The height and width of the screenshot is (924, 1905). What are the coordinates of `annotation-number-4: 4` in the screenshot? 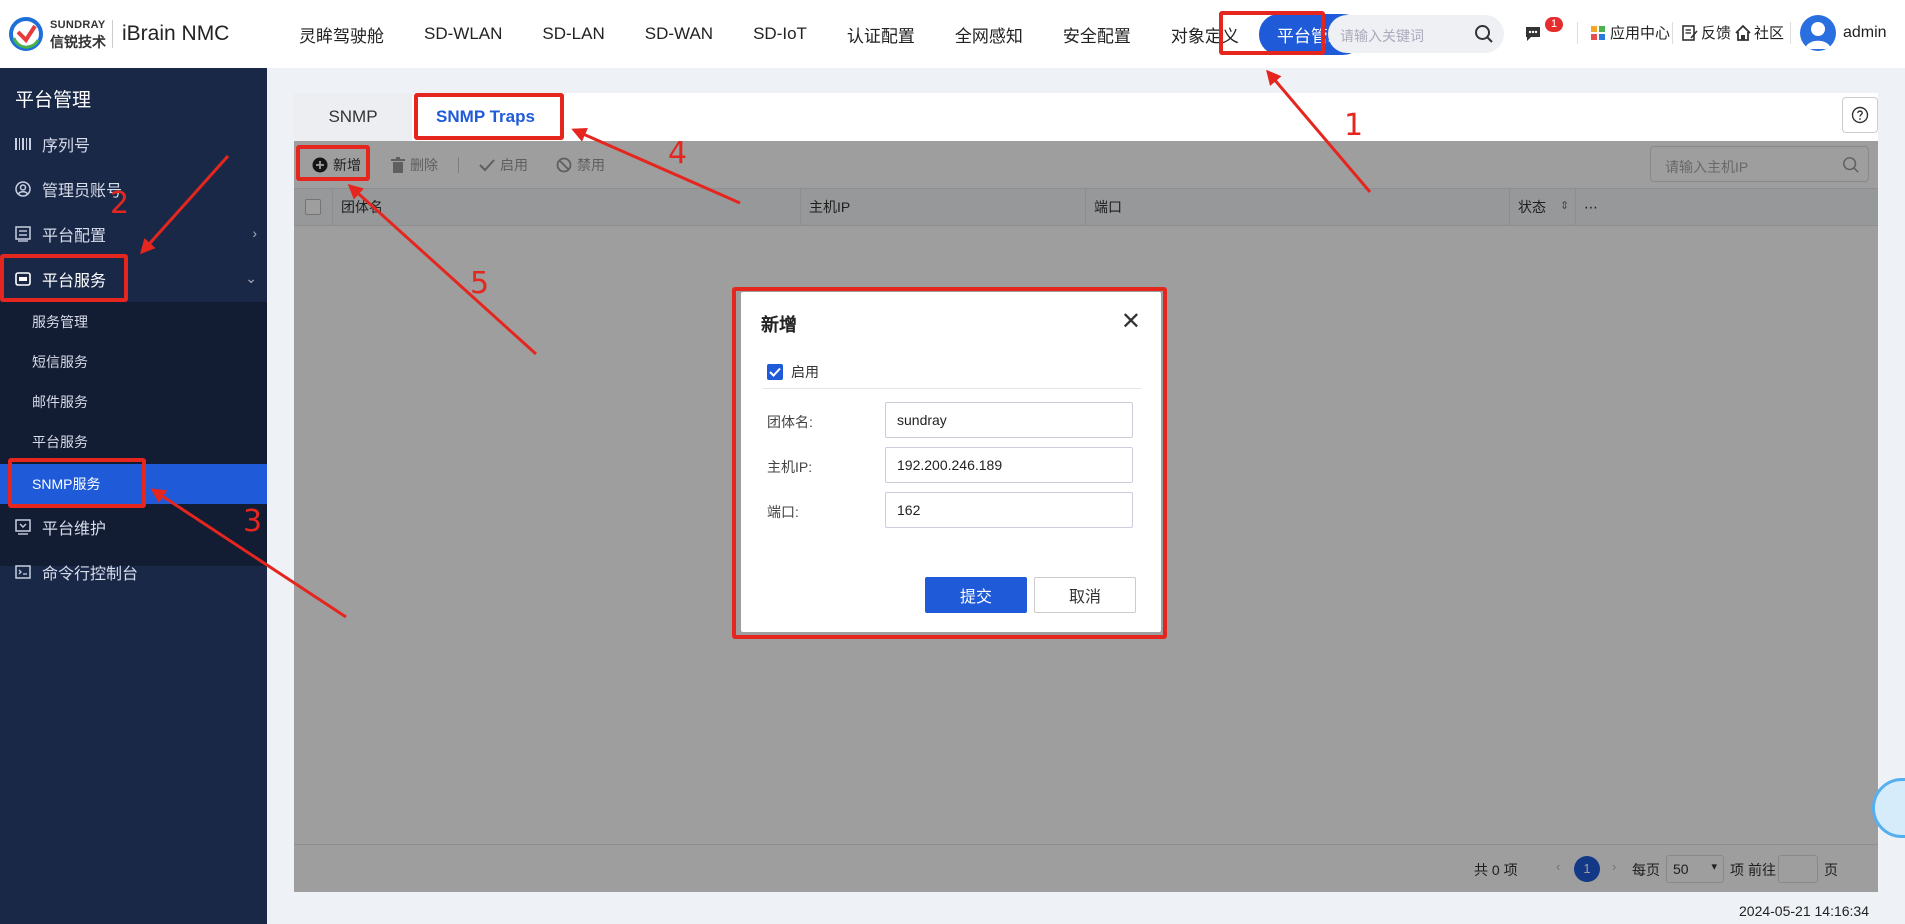 It's located at (678, 153).